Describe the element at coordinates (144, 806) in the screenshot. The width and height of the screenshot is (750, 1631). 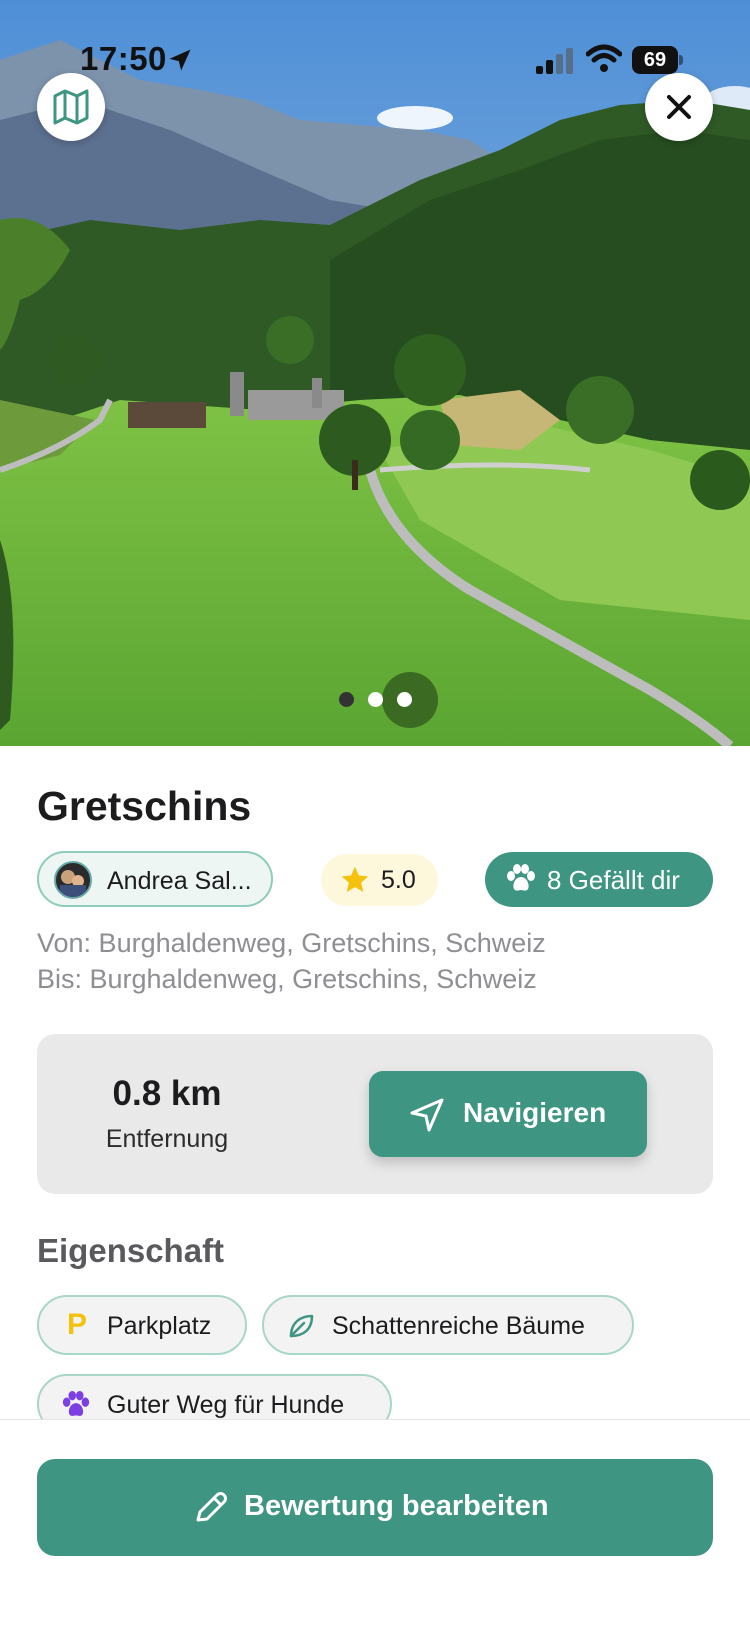
I see `place-title: Gretschins` at that location.